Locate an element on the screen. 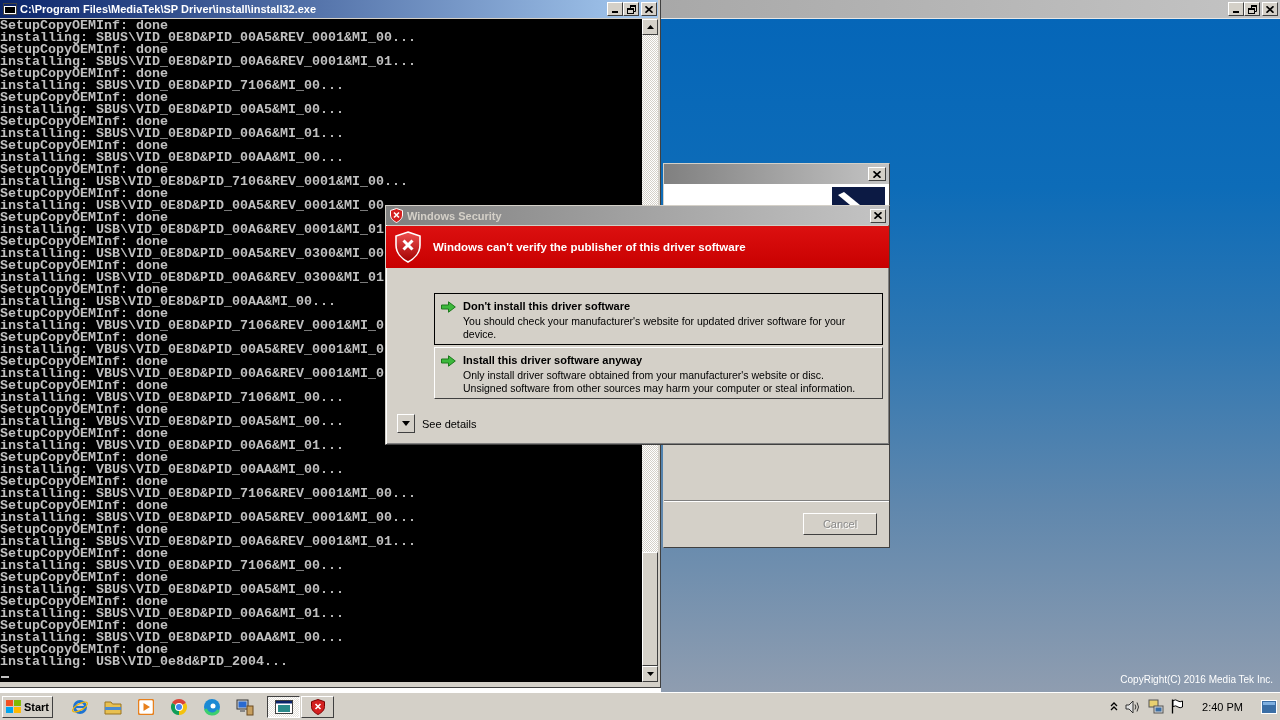  clock-text: 2:40 PM is located at coordinates (1222, 706).